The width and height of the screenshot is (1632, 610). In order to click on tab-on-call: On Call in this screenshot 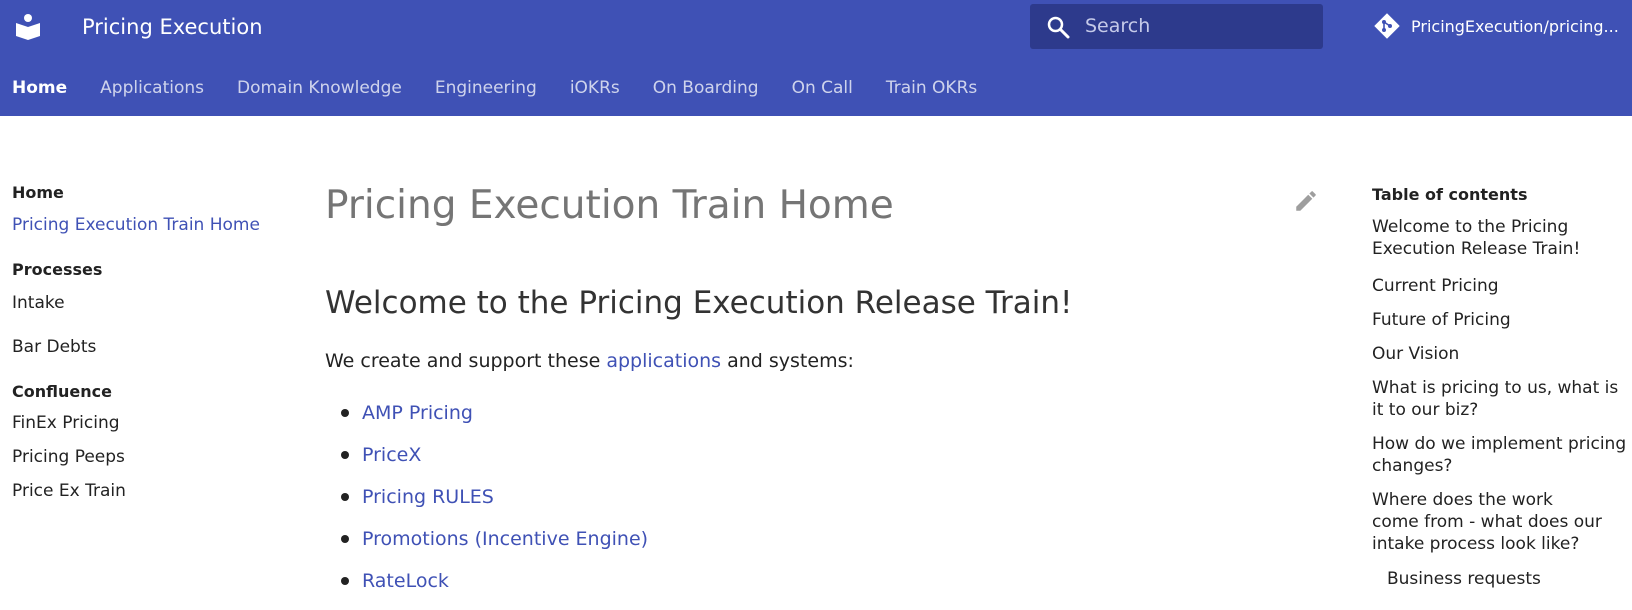, I will do `click(822, 88)`.